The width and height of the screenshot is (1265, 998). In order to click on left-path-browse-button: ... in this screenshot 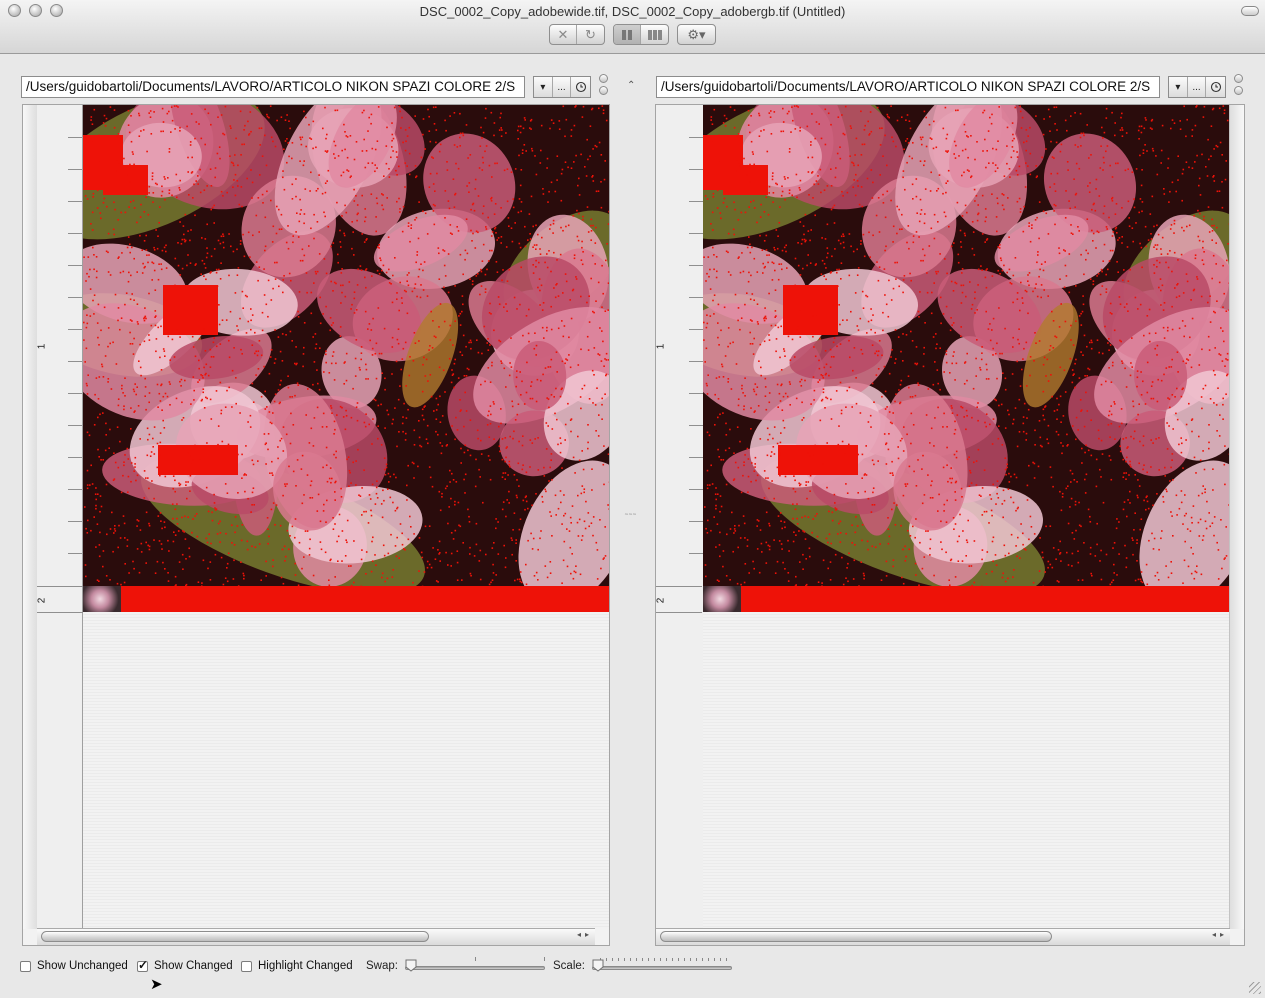, I will do `click(562, 87)`.